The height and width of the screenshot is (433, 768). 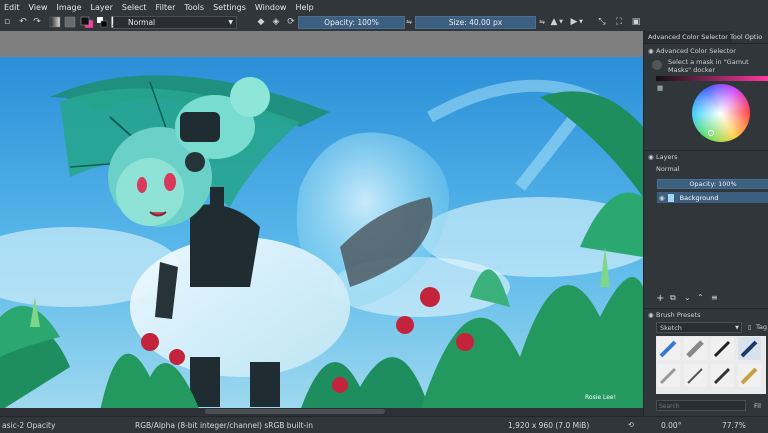 What do you see at coordinates (295, 411) in the screenshot?
I see `scrollbar-thumb` at bounding box center [295, 411].